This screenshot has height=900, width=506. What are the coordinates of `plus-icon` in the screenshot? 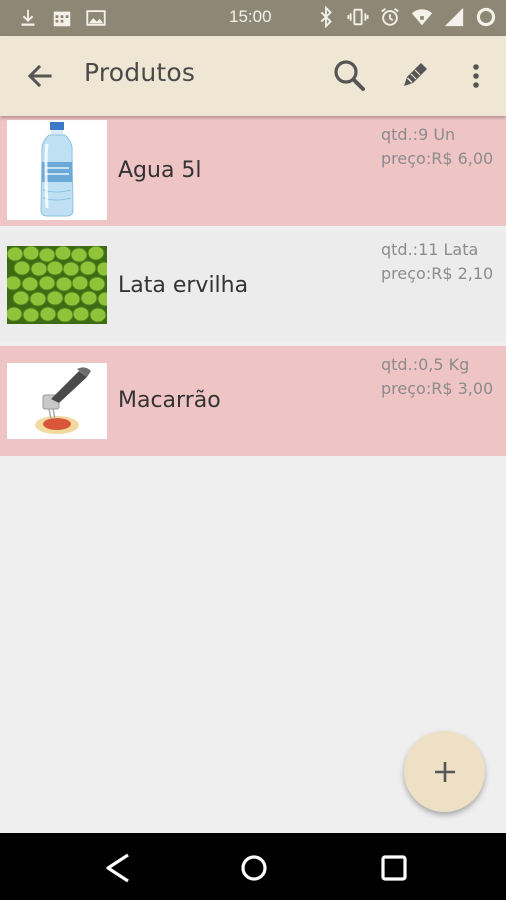 It's located at (445, 772).